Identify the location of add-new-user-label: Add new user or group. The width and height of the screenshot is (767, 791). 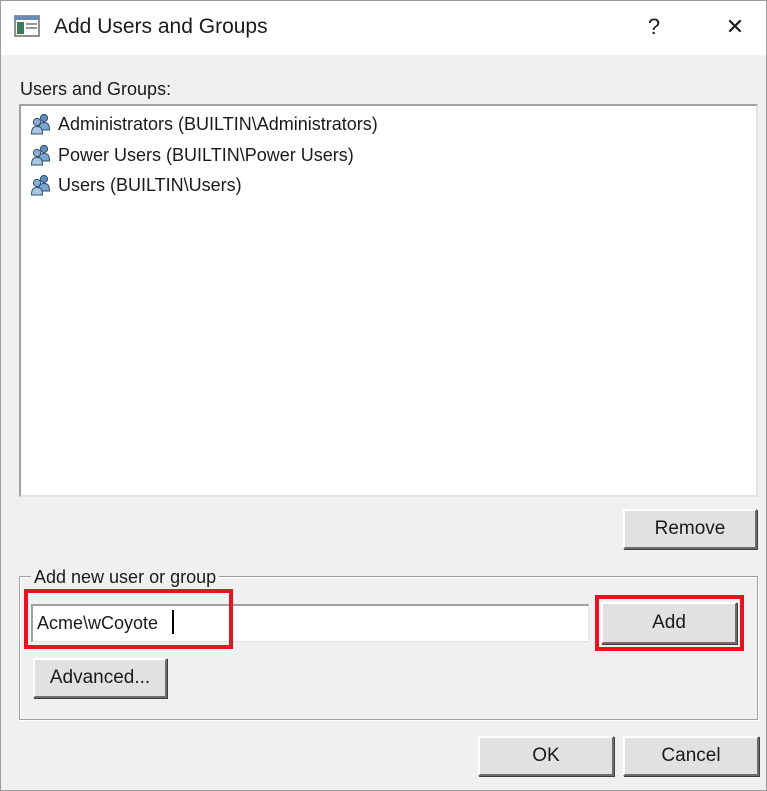
(125, 577).